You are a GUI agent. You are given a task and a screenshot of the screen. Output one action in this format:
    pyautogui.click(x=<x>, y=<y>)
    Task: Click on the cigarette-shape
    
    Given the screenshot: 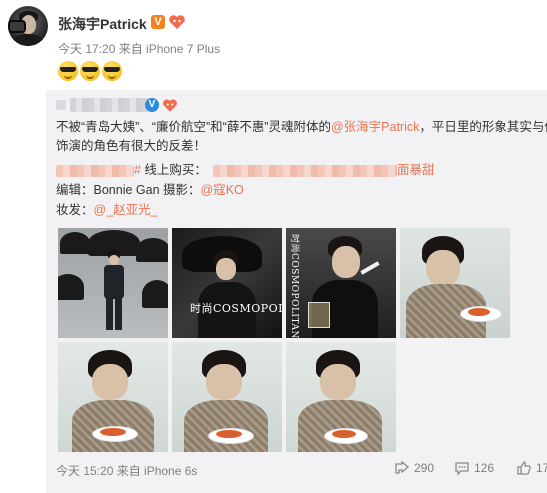 What is the action you would take?
    pyautogui.click(x=370, y=268)
    